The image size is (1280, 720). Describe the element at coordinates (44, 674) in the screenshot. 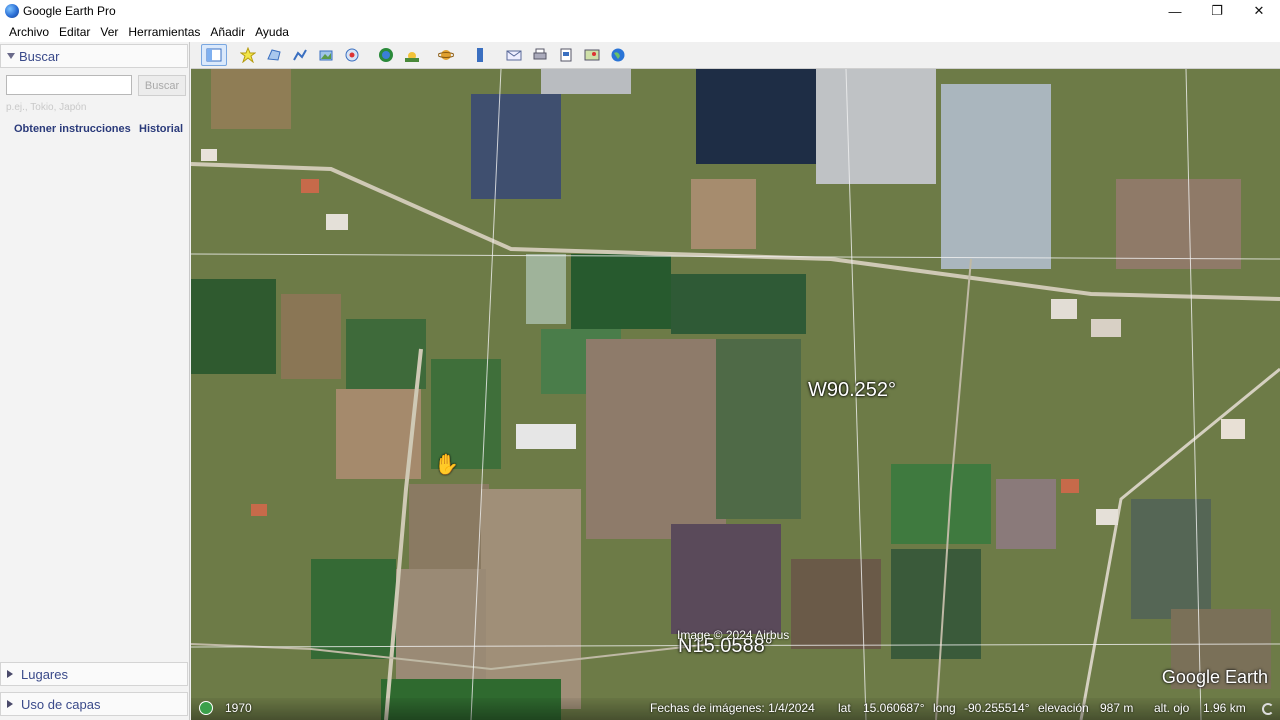

I see `places-panel-label: Lugares` at that location.